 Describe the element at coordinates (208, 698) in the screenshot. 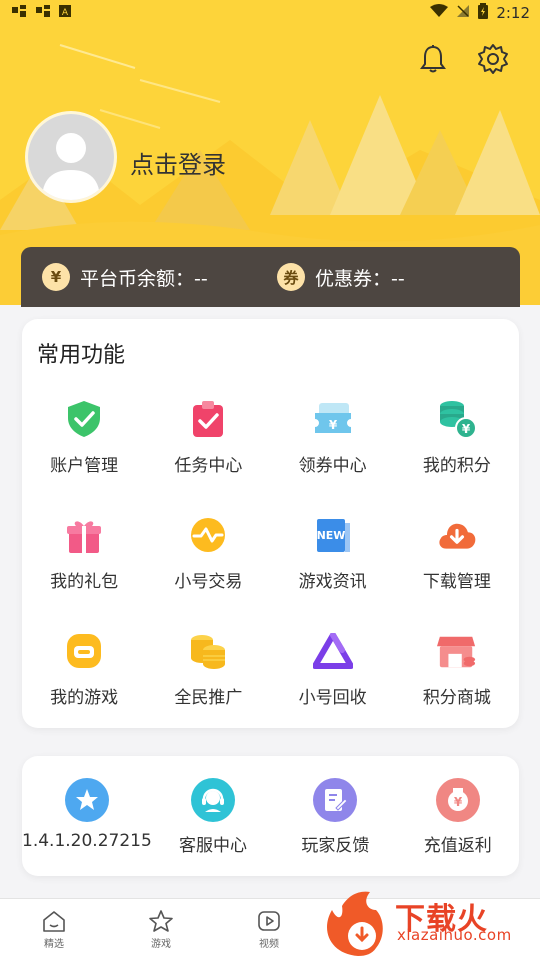

I see `function-label: 全民推广` at that location.